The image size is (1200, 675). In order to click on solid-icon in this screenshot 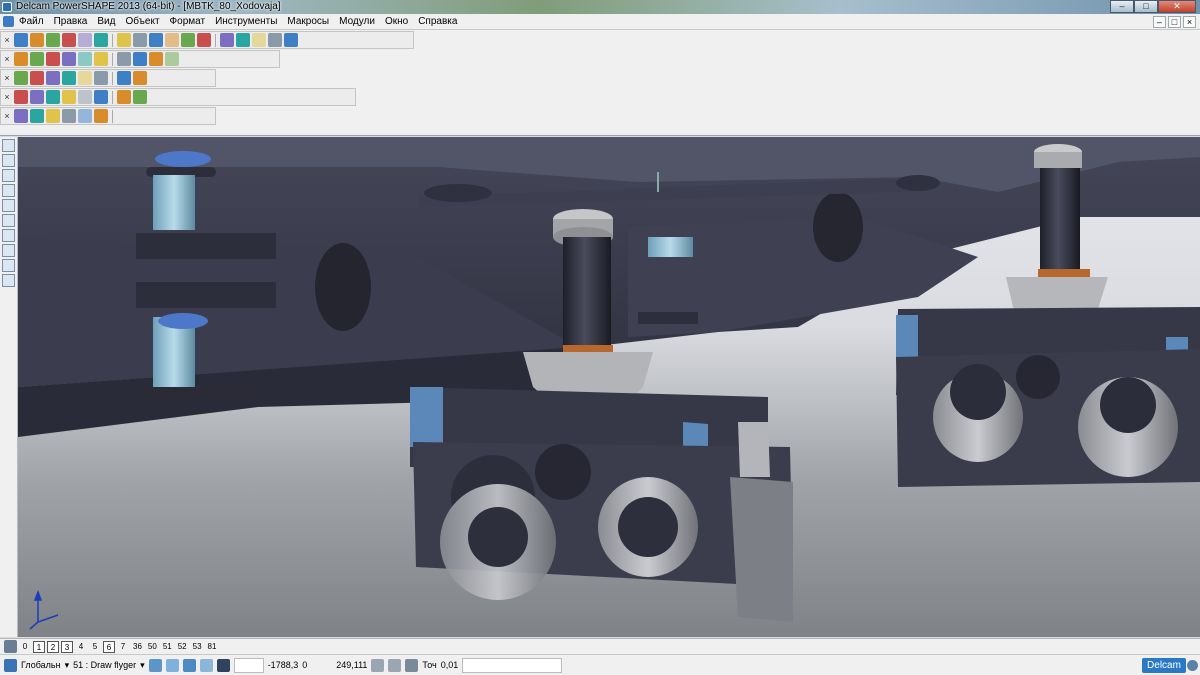, I will do `click(259, 40)`.